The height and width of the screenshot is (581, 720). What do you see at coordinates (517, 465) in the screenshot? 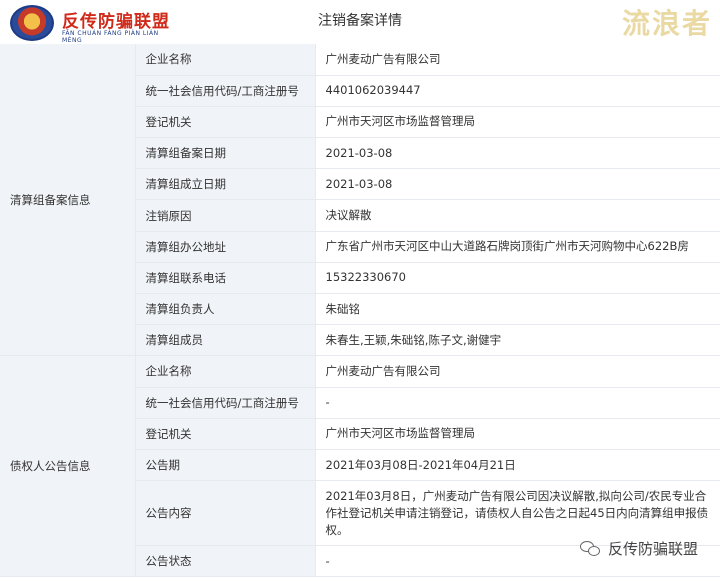
I see `row-value: 2021年03月08日-2021年04月21日` at bounding box center [517, 465].